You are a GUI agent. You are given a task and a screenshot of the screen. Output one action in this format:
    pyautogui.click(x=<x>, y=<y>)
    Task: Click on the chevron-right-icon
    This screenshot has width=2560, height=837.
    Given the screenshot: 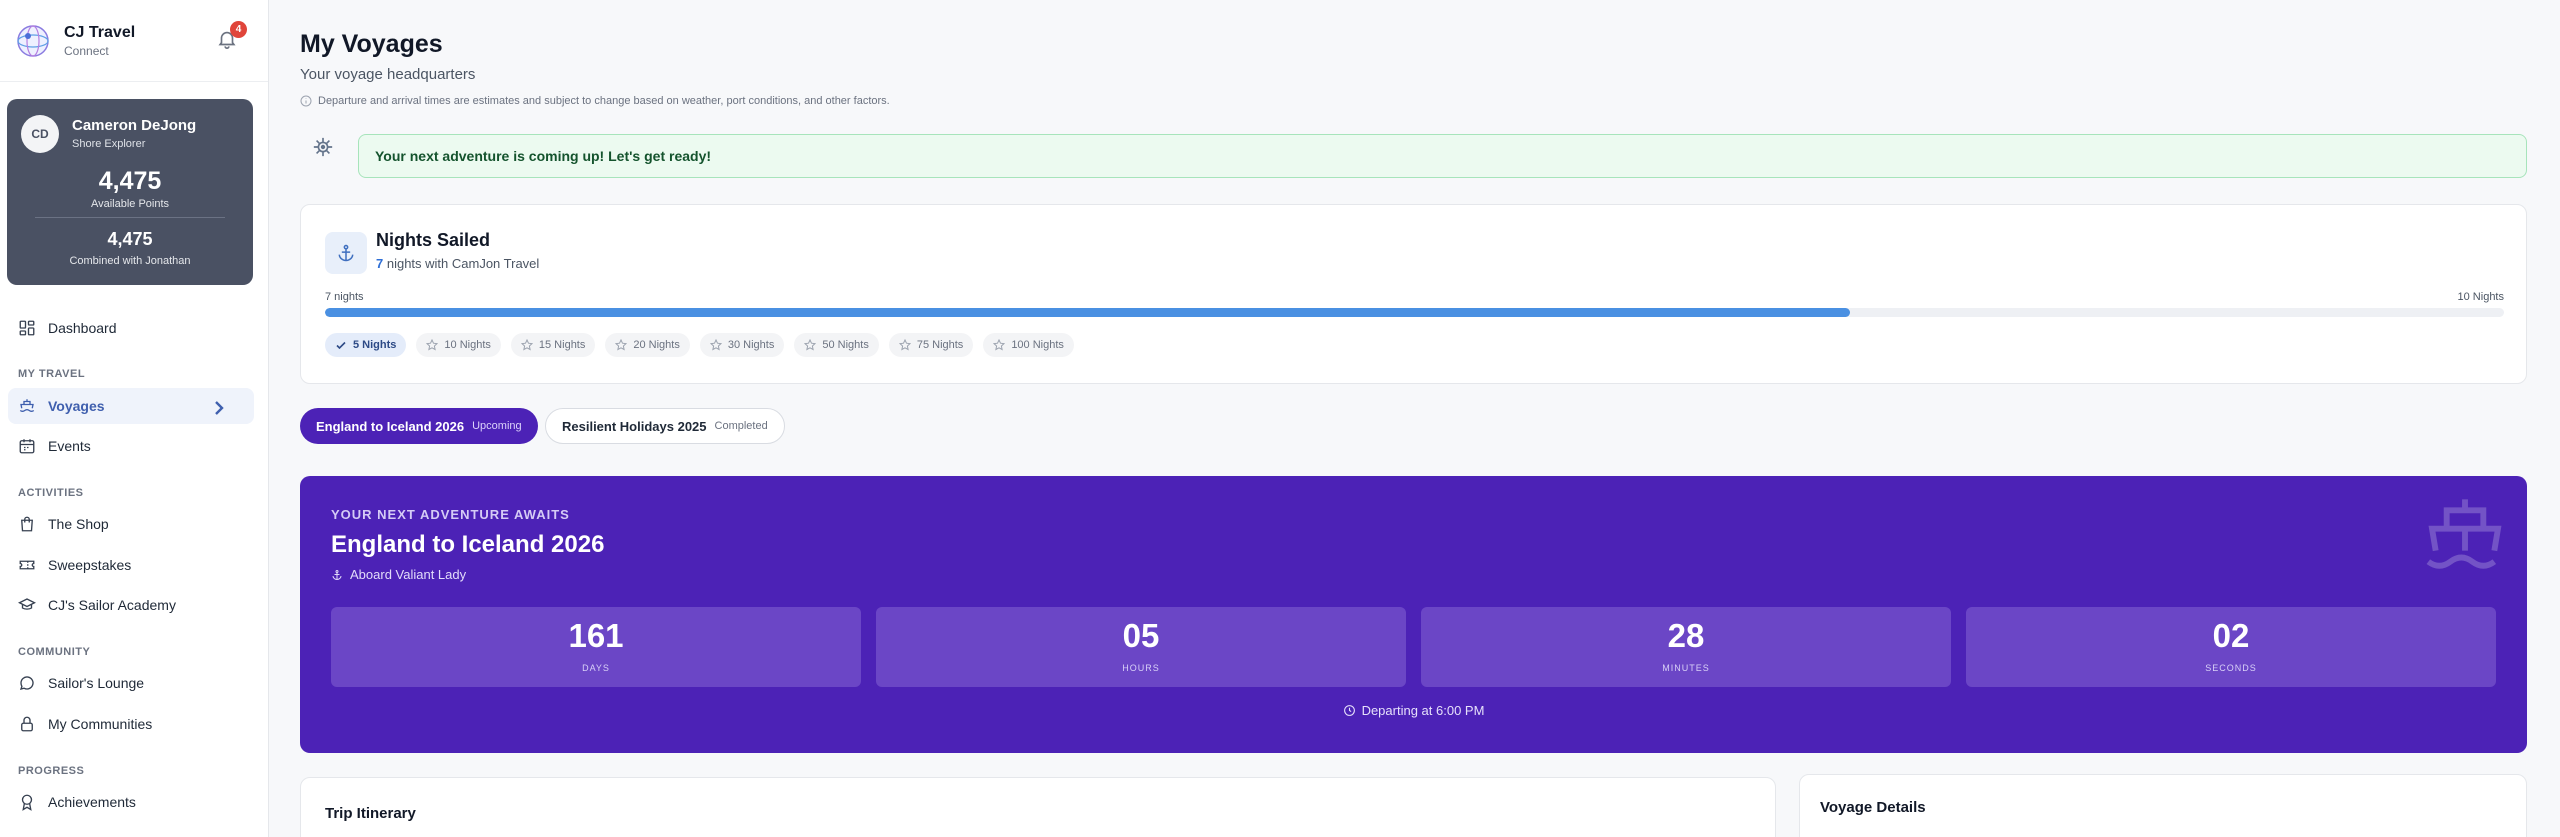 What is the action you would take?
    pyautogui.click(x=219, y=408)
    